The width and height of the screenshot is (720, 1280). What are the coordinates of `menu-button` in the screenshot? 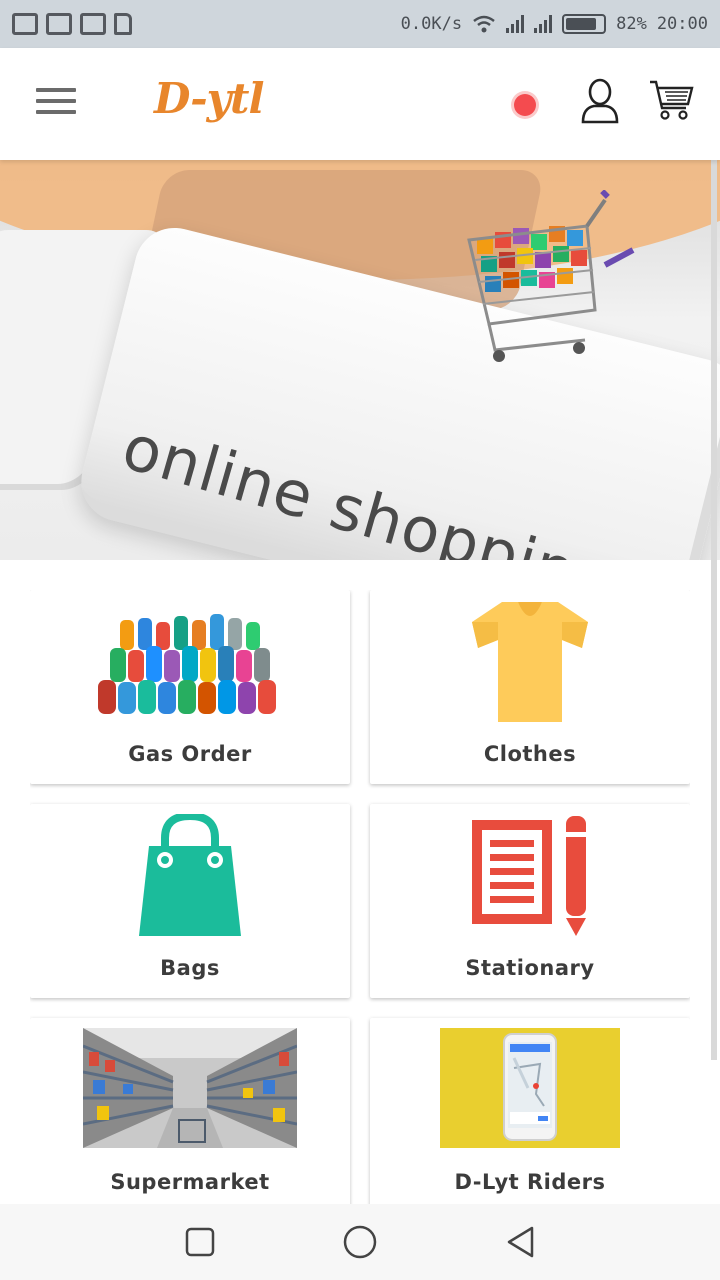 It's located at (56, 103).